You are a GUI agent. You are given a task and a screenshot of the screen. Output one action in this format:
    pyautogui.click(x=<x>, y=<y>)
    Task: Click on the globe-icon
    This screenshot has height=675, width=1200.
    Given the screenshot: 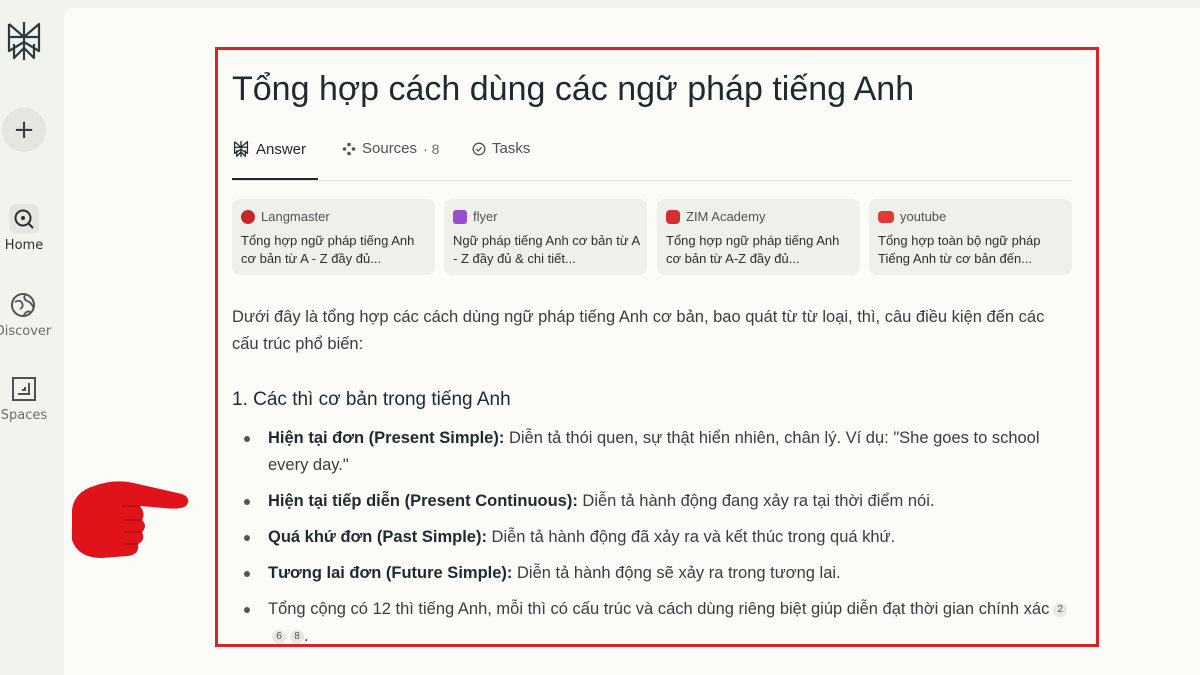 What is the action you would take?
    pyautogui.click(x=23, y=305)
    